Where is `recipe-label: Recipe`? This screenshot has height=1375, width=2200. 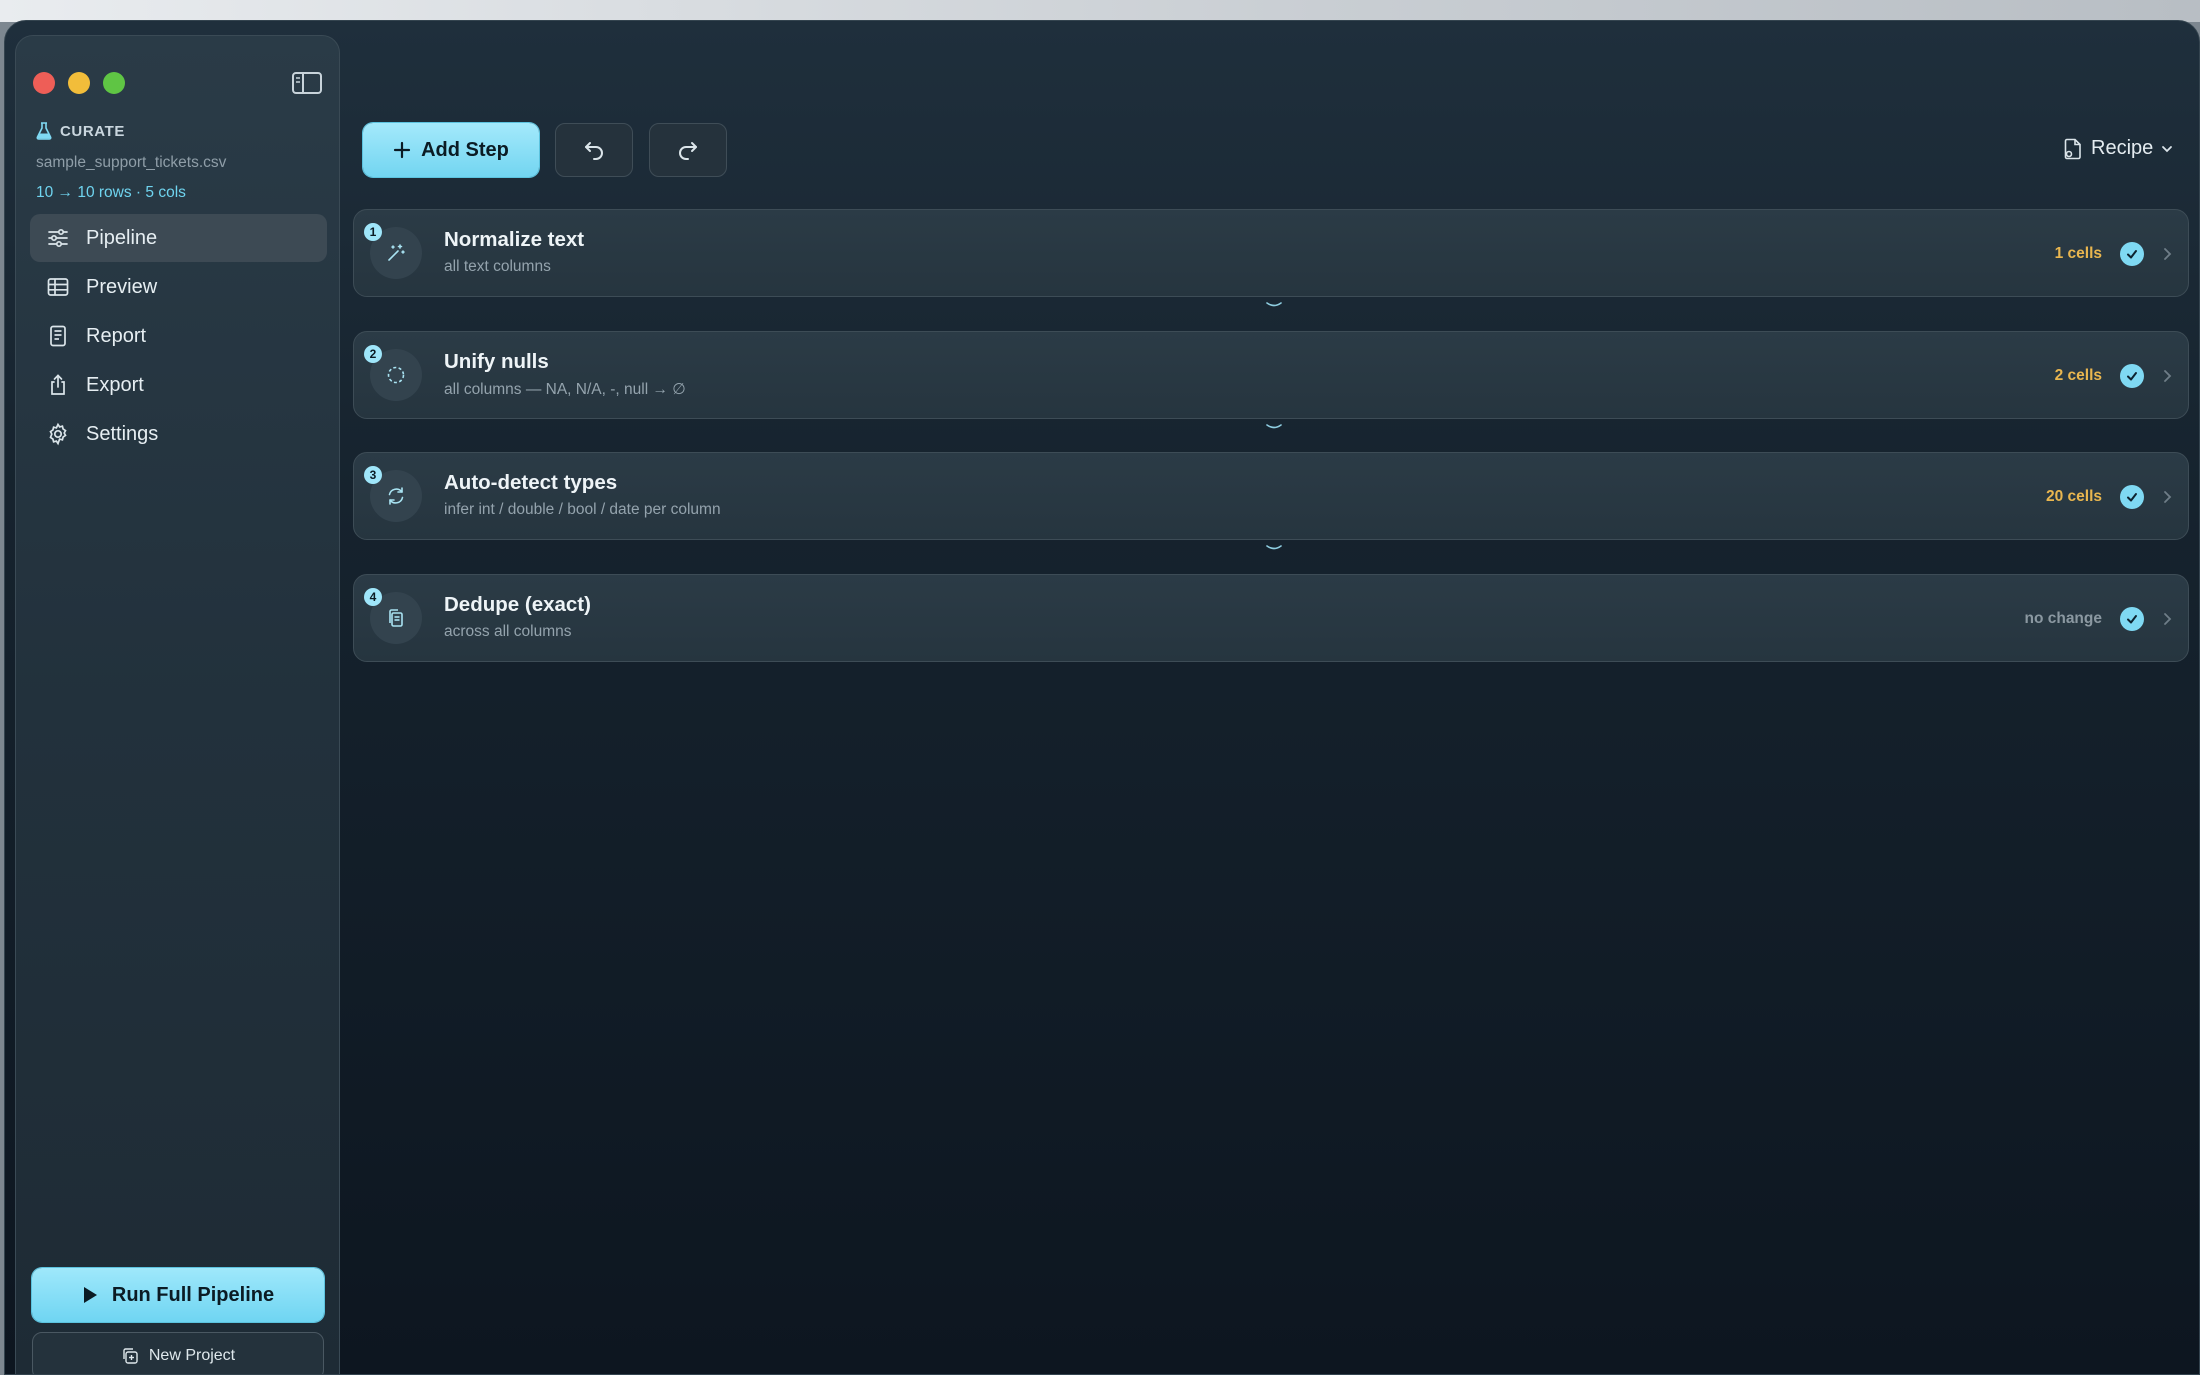
recipe-label: Recipe is located at coordinates (2122, 148).